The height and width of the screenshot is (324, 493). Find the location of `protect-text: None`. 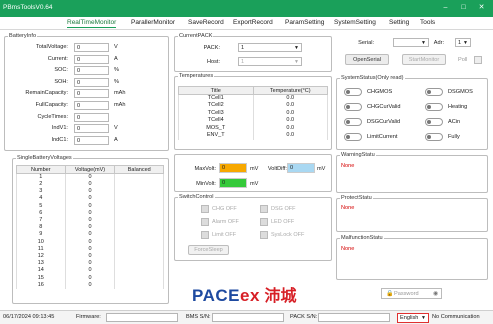

protect-text: None is located at coordinates (348, 208).